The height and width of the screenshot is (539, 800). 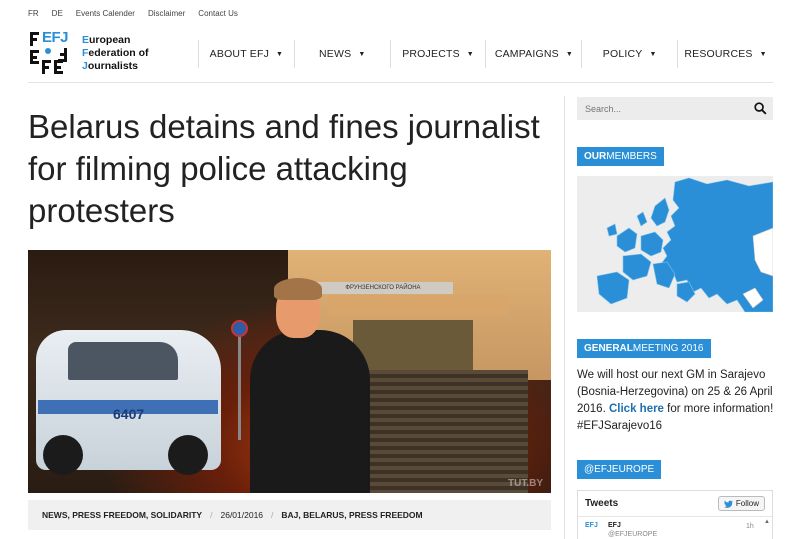 I want to click on logo-wordmark: European Federation of Journalists, so click(x=115, y=56).